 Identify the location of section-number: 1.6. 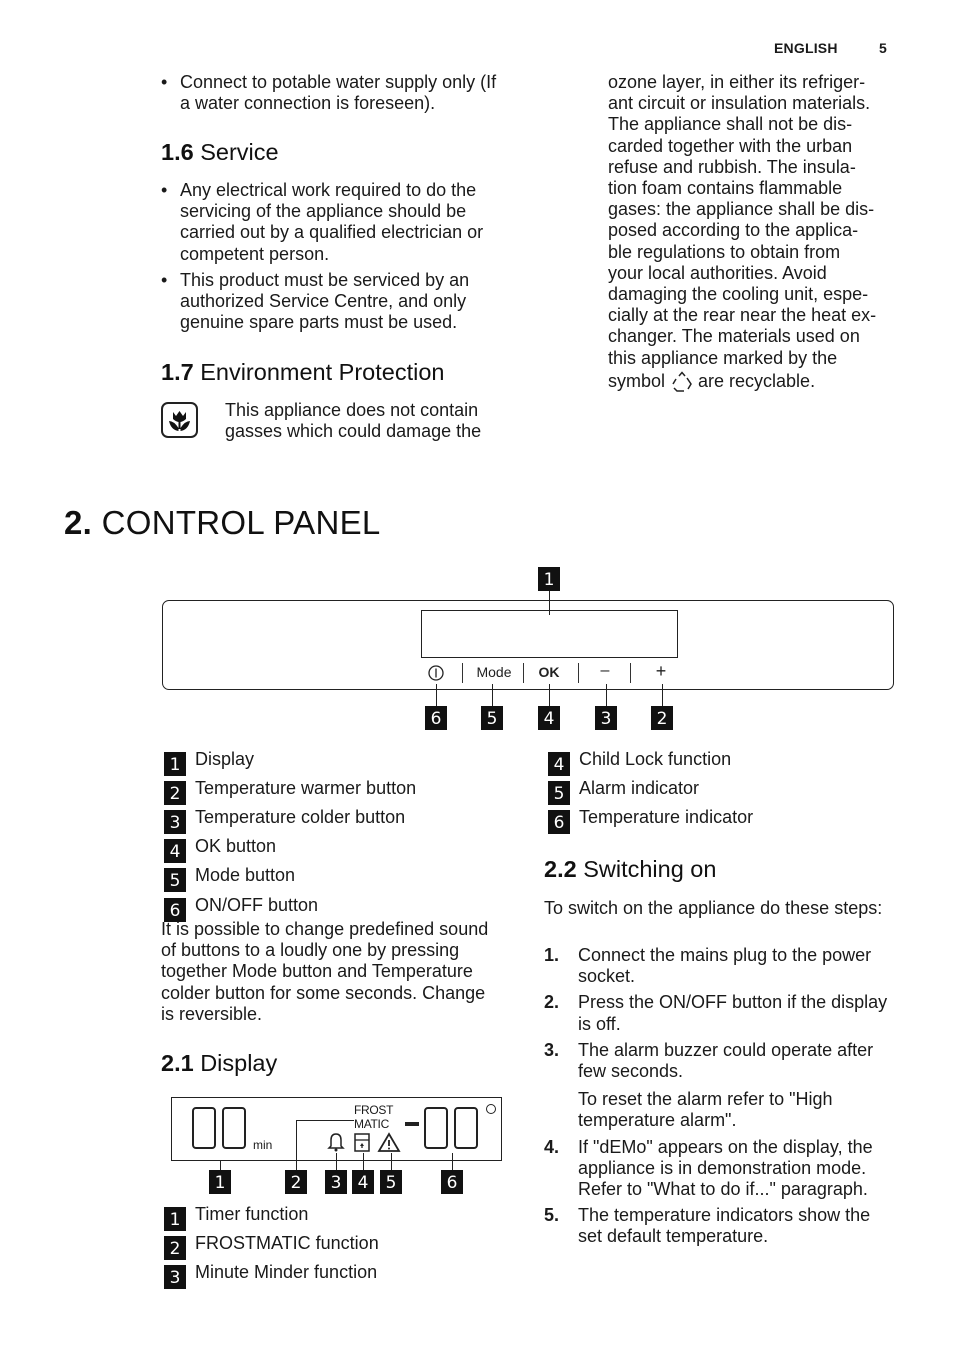
(177, 152).